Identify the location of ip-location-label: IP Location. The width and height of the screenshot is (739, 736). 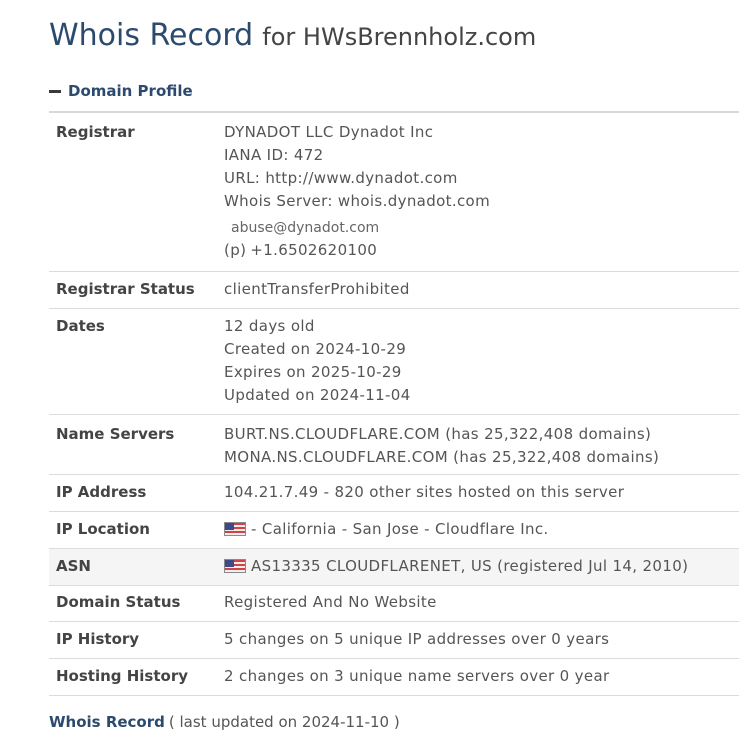
(103, 529).